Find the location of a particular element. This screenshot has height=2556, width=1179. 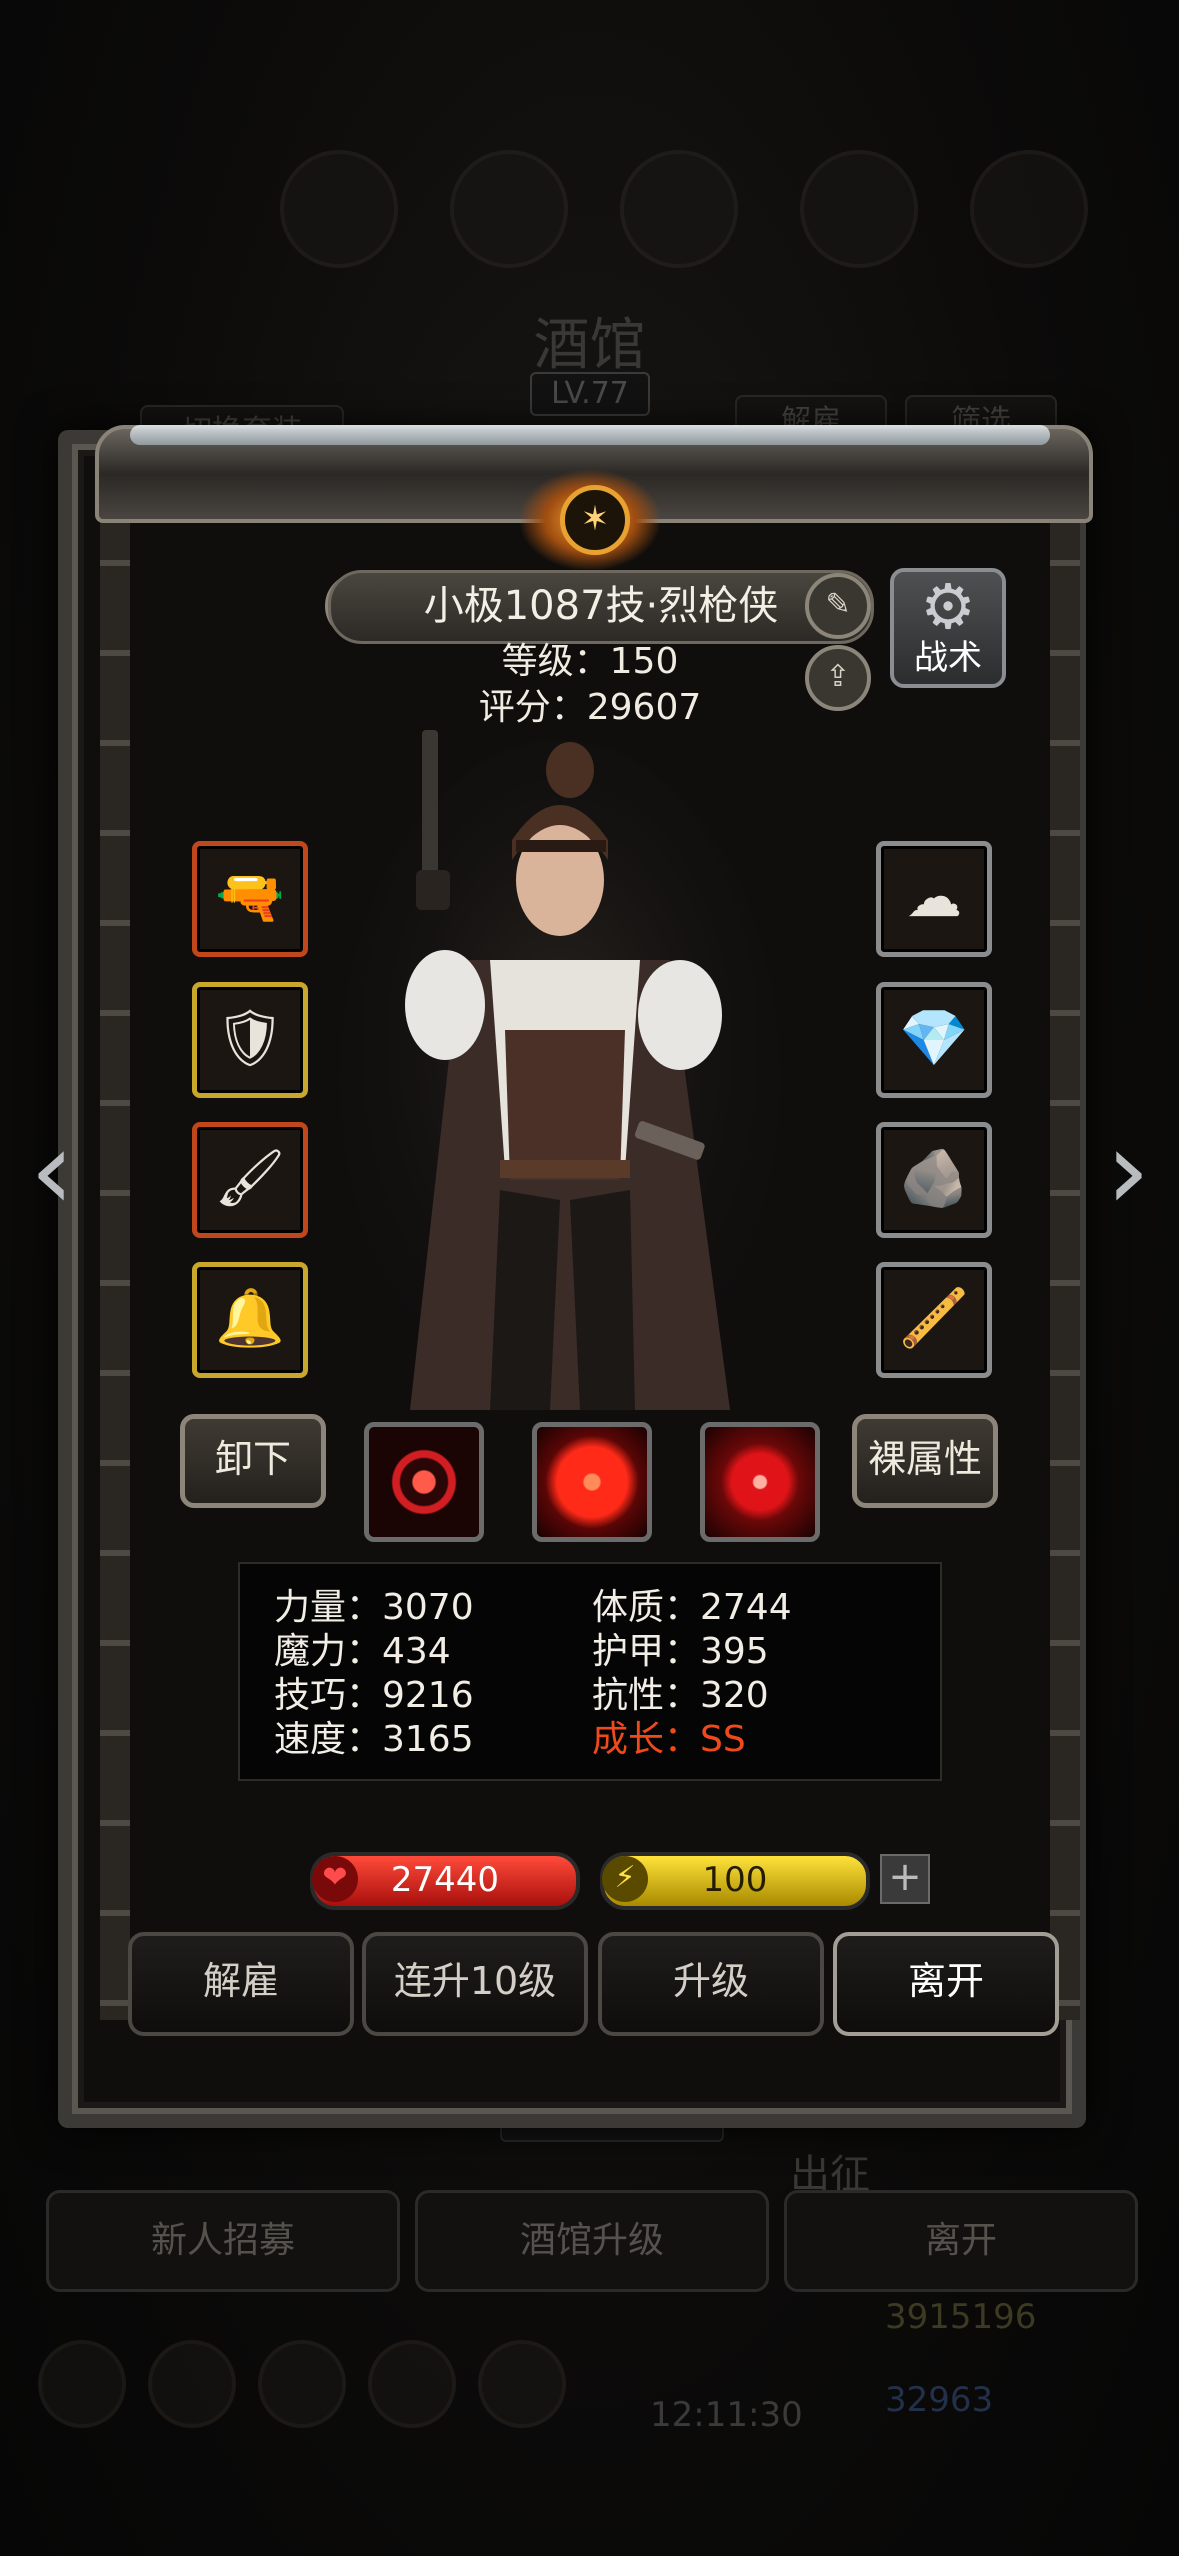

stat-constitution: 体质：2744 is located at coordinates (692, 1607).